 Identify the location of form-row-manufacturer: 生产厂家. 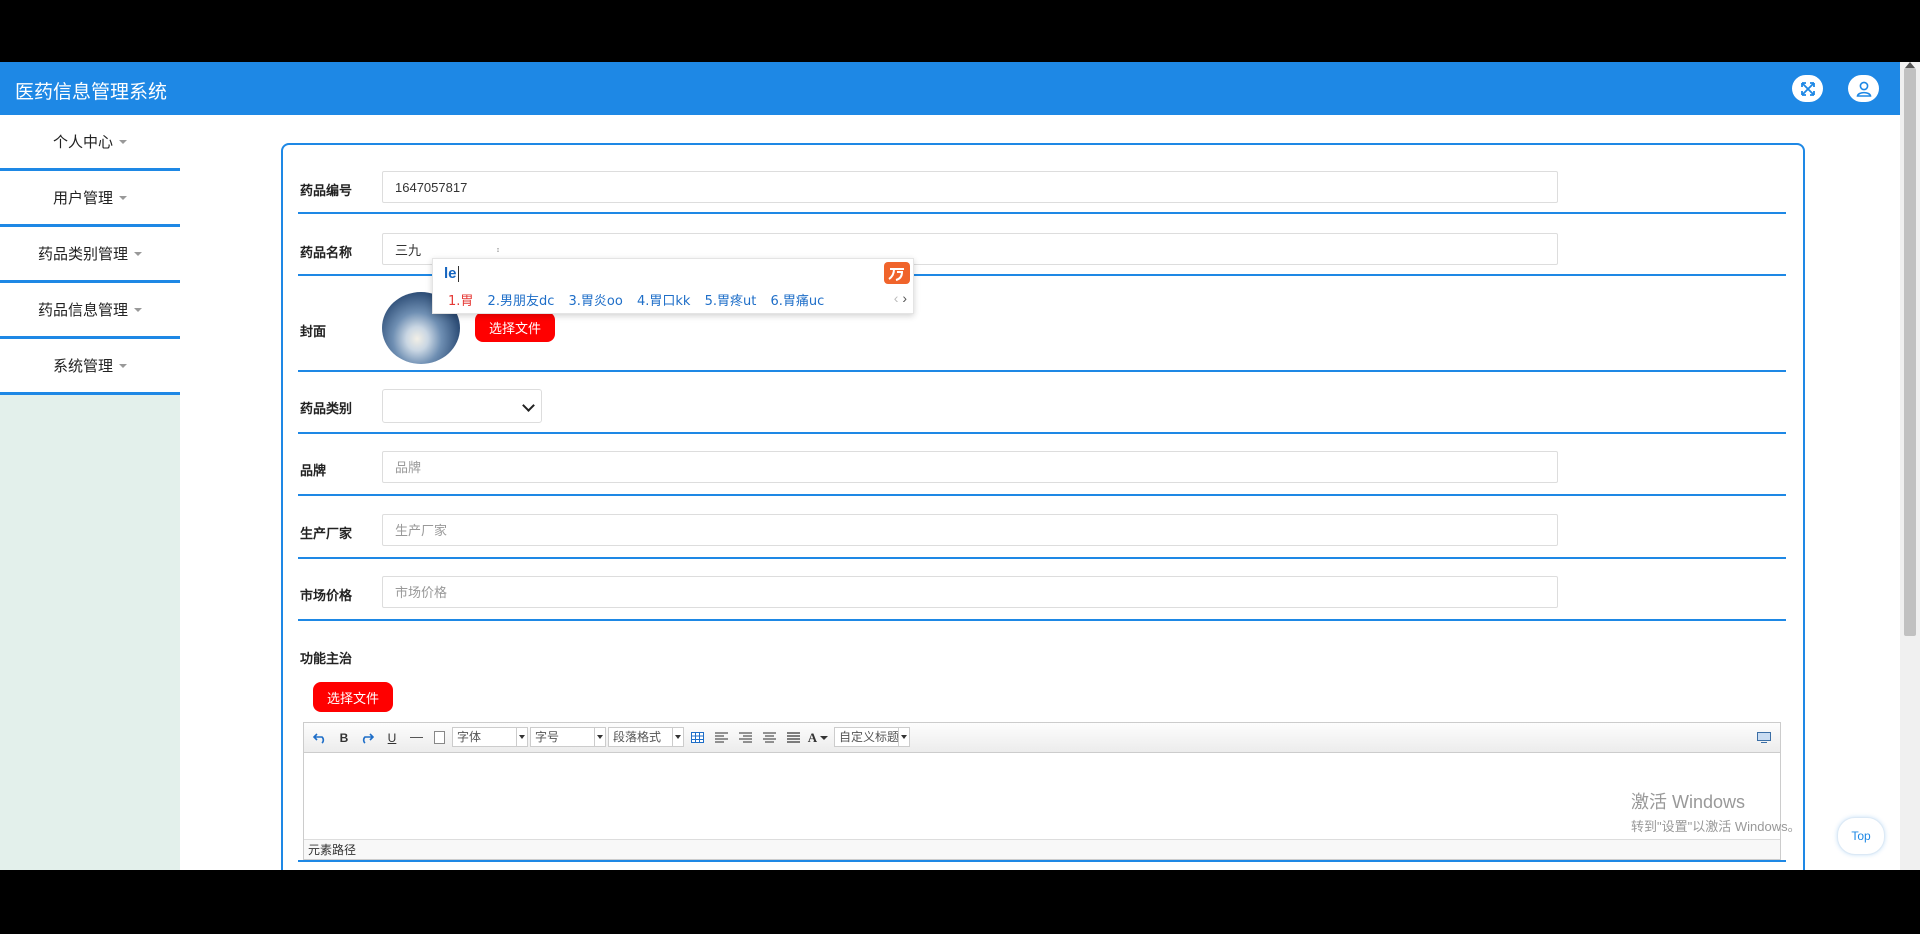
(1042, 527).